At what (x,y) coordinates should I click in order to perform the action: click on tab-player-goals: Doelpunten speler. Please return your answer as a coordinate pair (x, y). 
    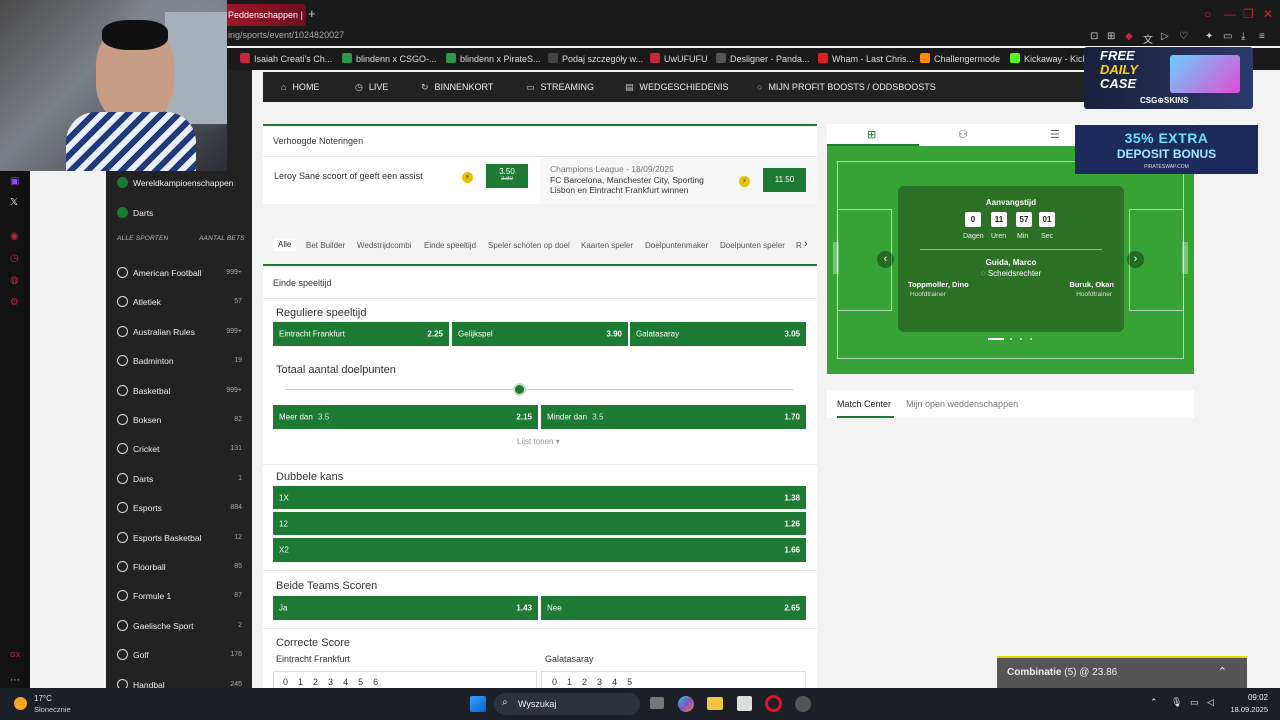
    Looking at the image, I should click on (752, 245).